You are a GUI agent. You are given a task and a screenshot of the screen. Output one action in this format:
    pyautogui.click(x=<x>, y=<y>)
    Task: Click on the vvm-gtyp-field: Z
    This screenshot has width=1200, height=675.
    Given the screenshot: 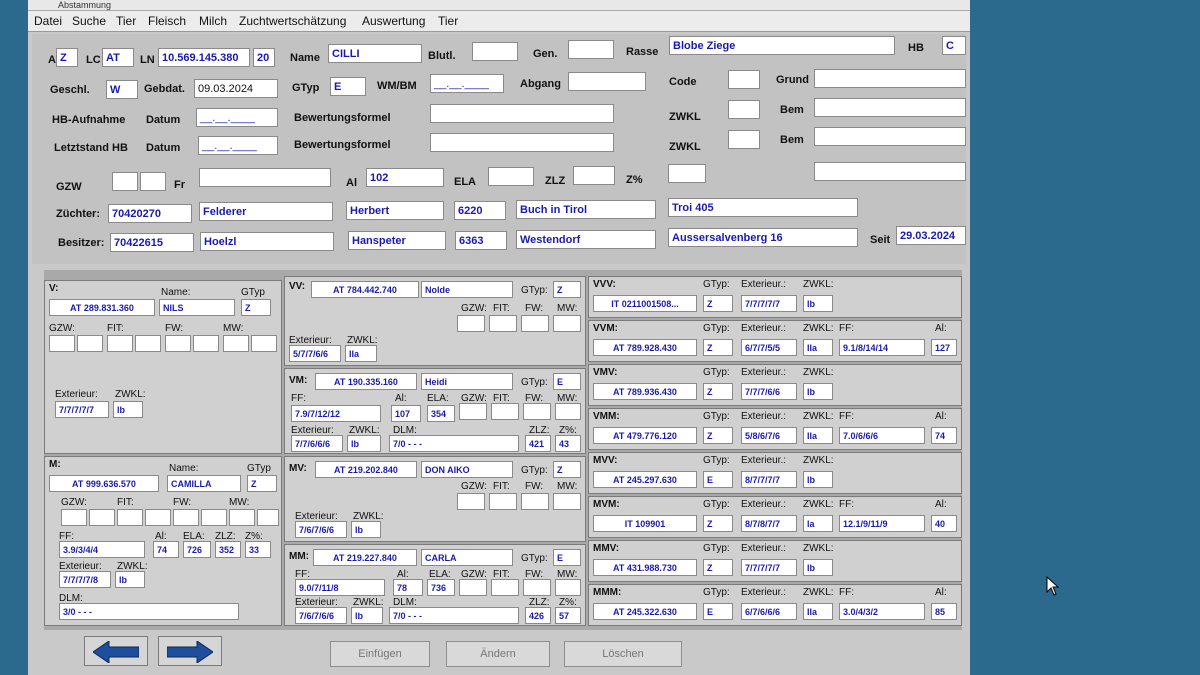 What is the action you would take?
    pyautogui.click(x=718, y=347)
    